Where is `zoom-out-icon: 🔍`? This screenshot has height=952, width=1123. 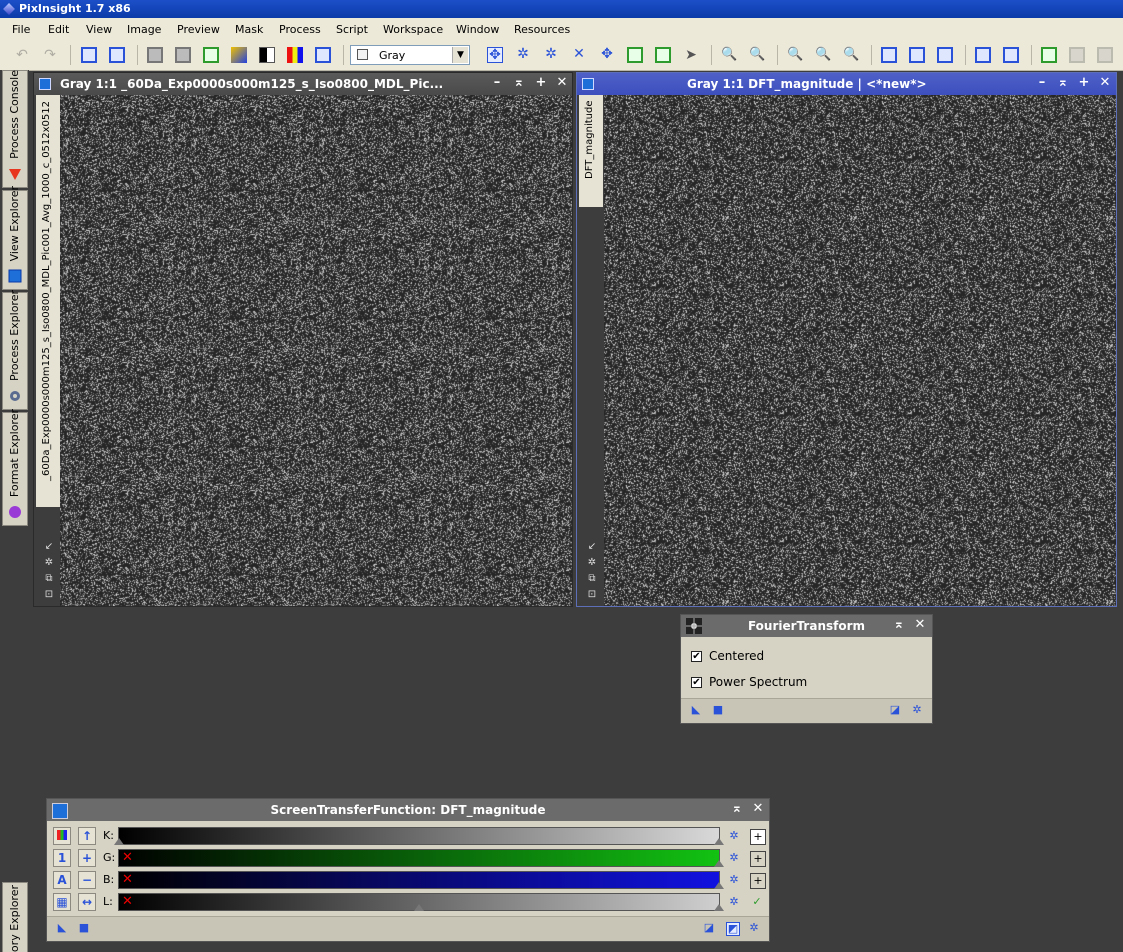
zoom-out-icon: 🔍 is located at coordinates (757, 55).